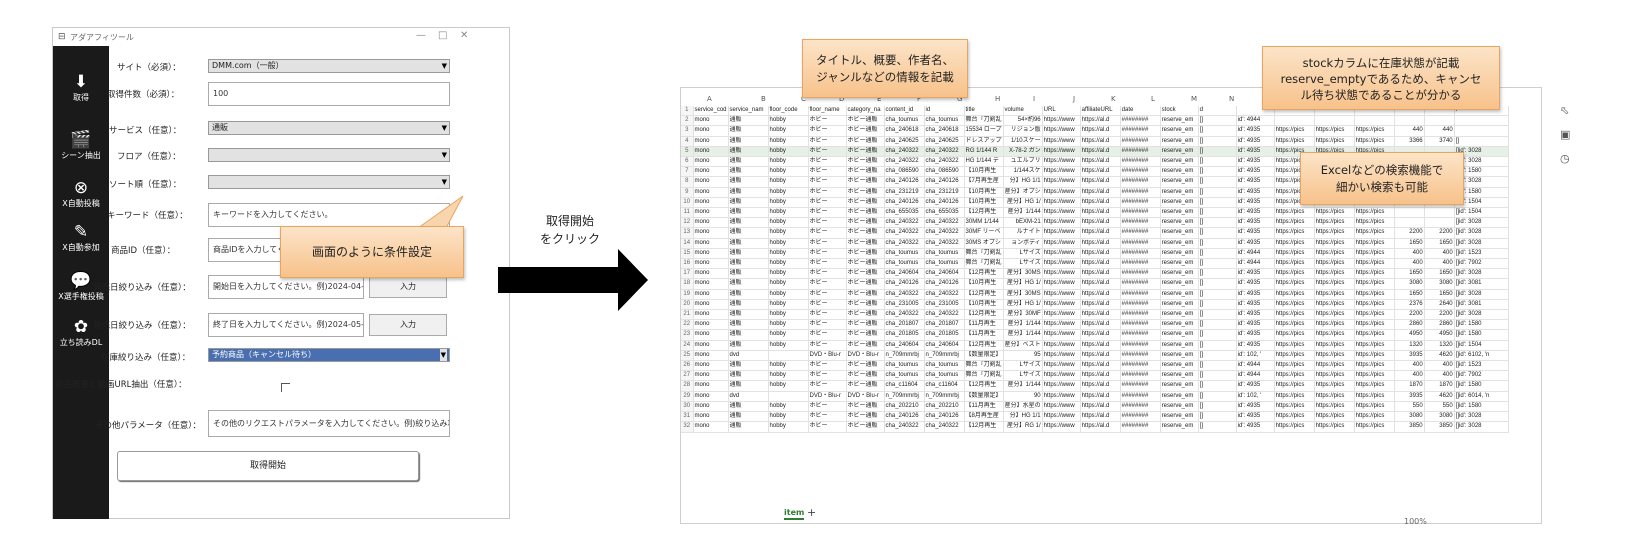 The image size is (1626, 537). Describe the element at coordinates (904, 305) in the screenshot. I see `table-cell: cha_231005` at that location.